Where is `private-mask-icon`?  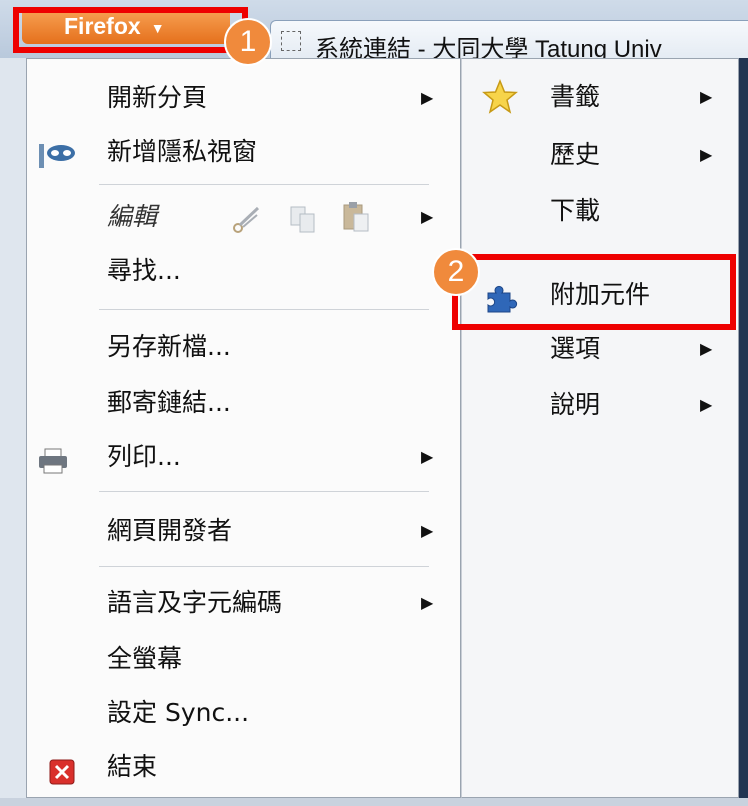 private-mask-icon is located at coordinates (57, 162).